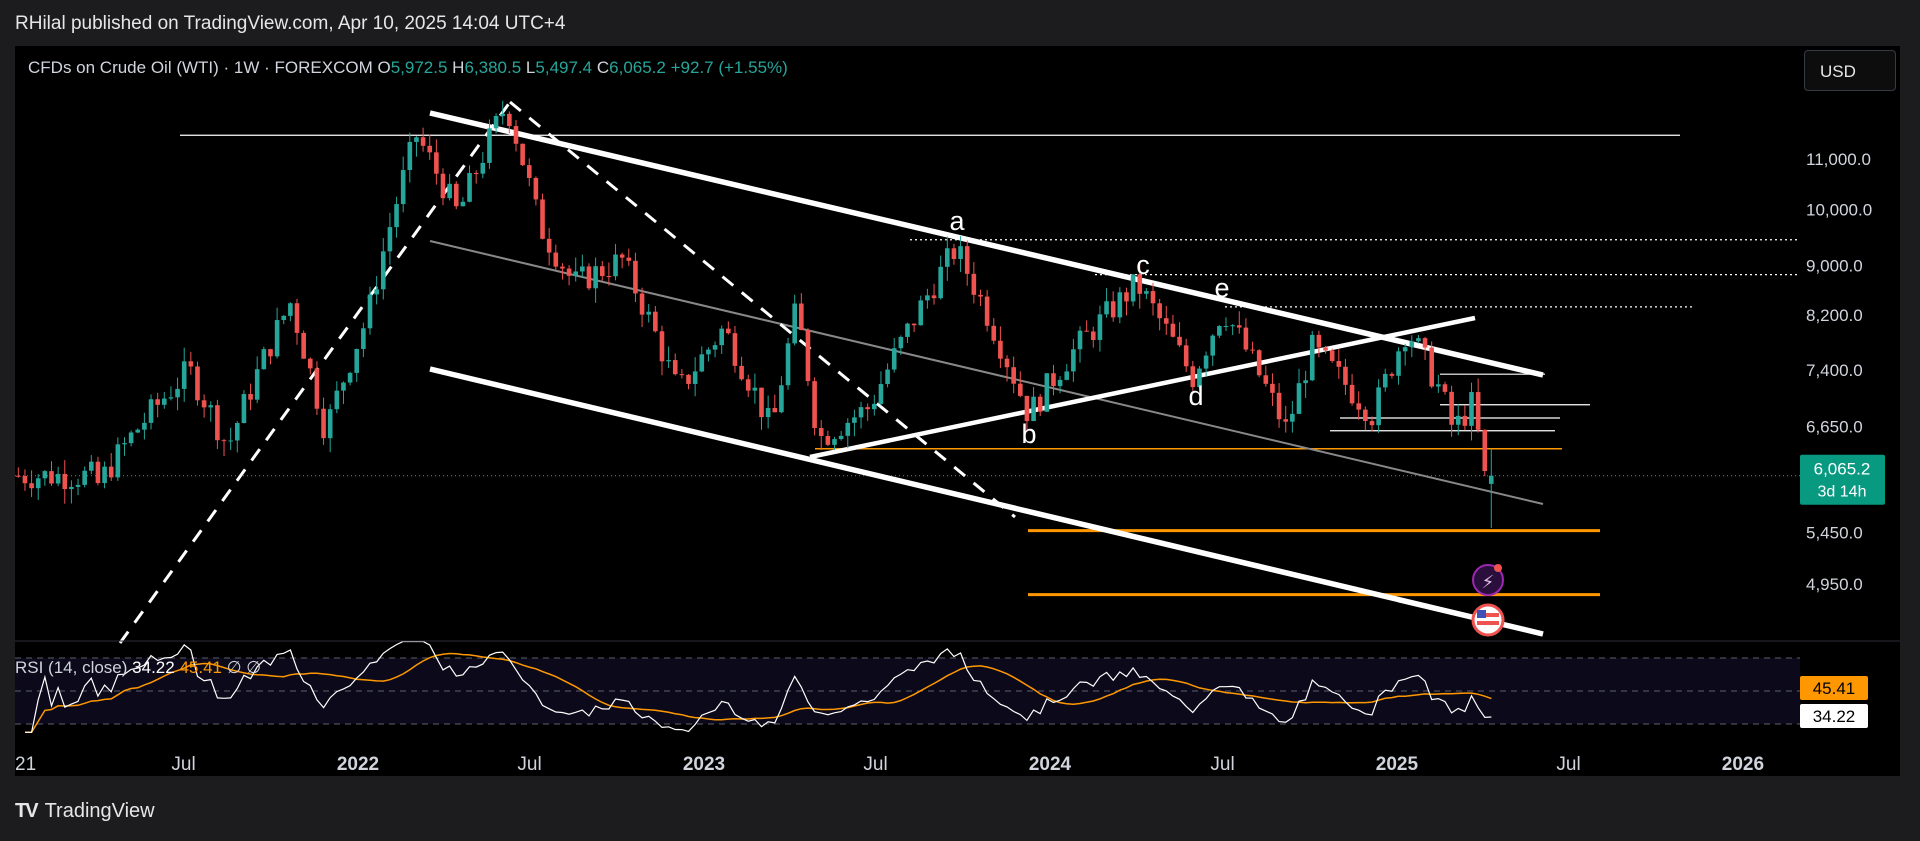 The height and width of the screenshot is (841, 1920). I want to click on change-value: +92.7 (+1.55%), so click(729, 67).